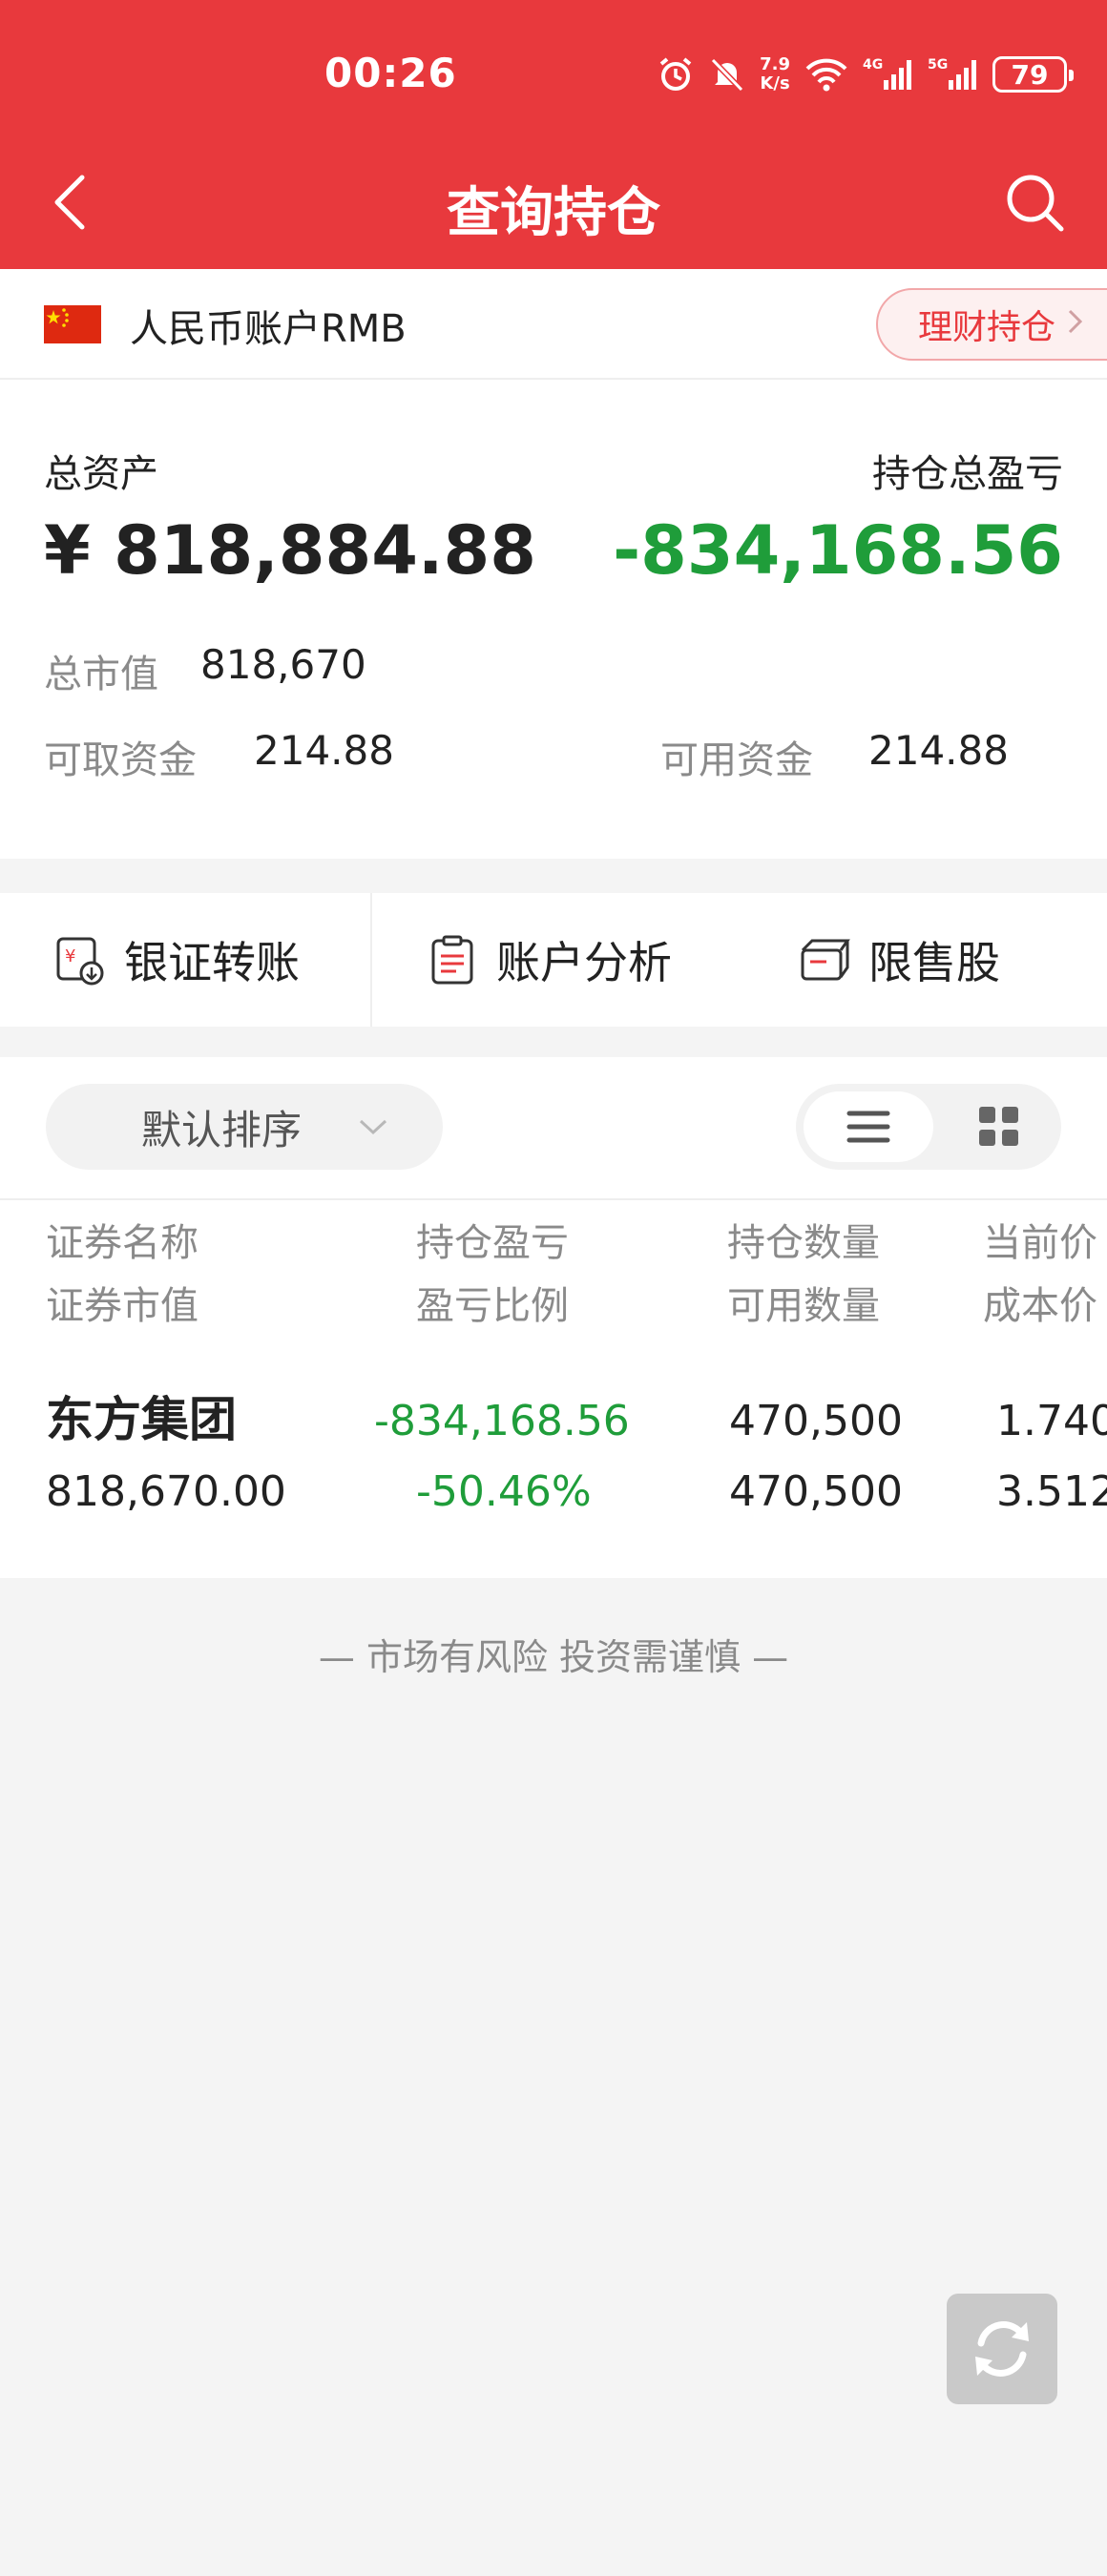  What do you see at coordinates (373, 1127) in the screenshot?
I see `chevron-down-icon` at bounding box center [373, 1127].